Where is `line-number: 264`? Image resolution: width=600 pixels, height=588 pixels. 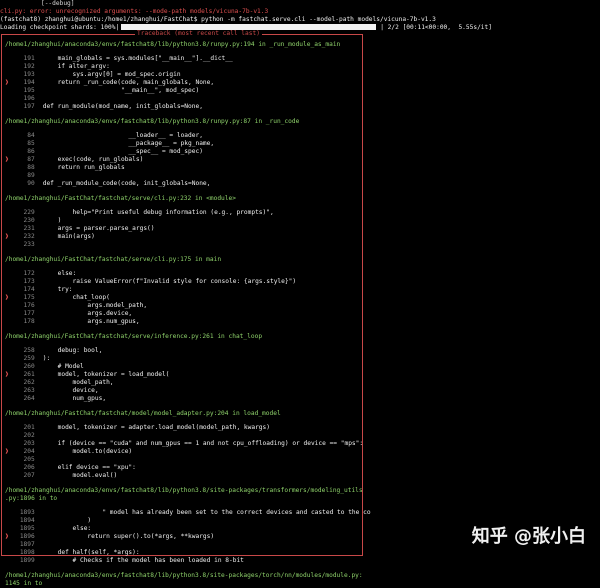 line-number: 264 is located at coordinates (29, 398).